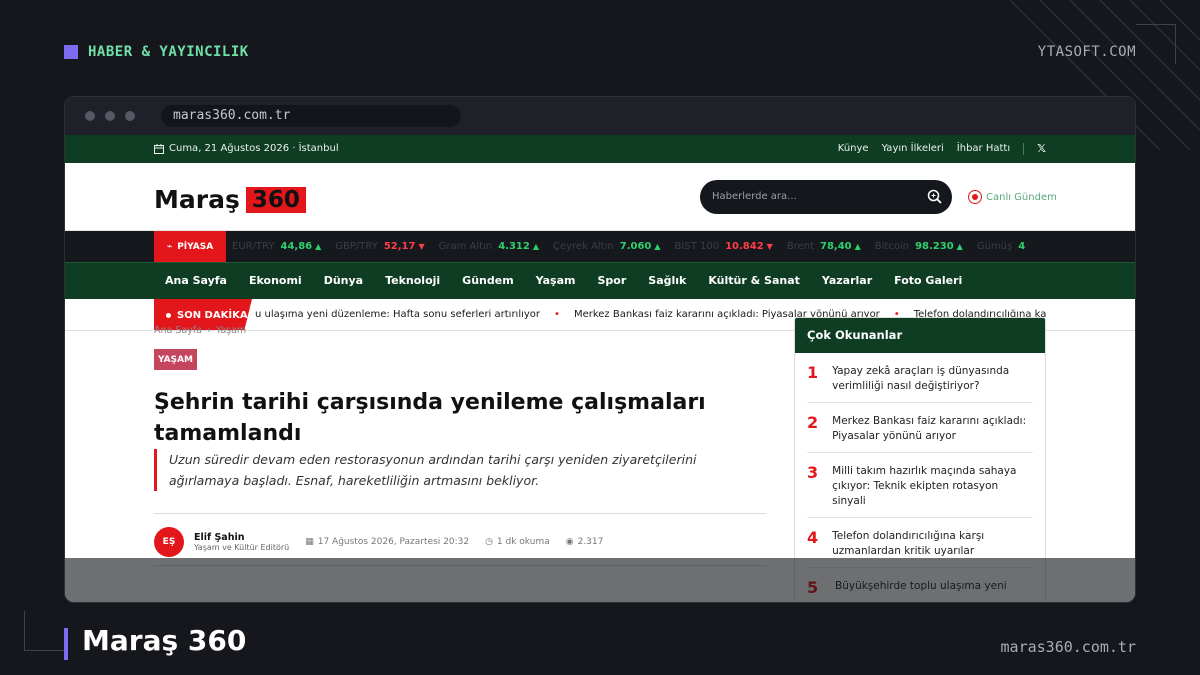  Describe the element at coordinates (835, 246) in the screenshot. I see `market-value-text: 78,40` at that location.